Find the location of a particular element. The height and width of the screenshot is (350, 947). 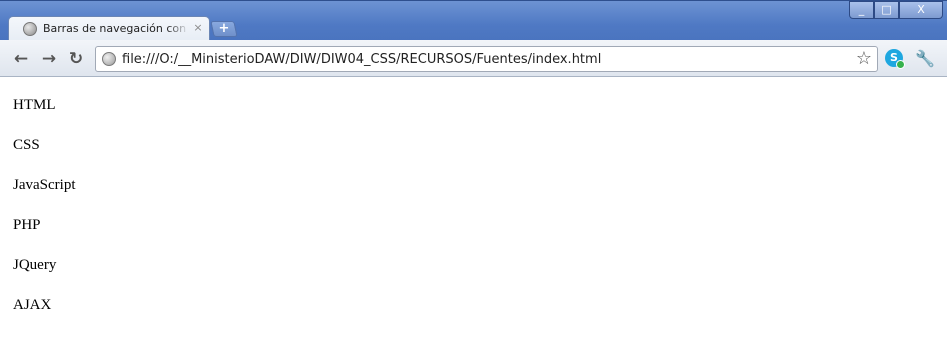

close-window-button: X is located at coordinates (921, 10).